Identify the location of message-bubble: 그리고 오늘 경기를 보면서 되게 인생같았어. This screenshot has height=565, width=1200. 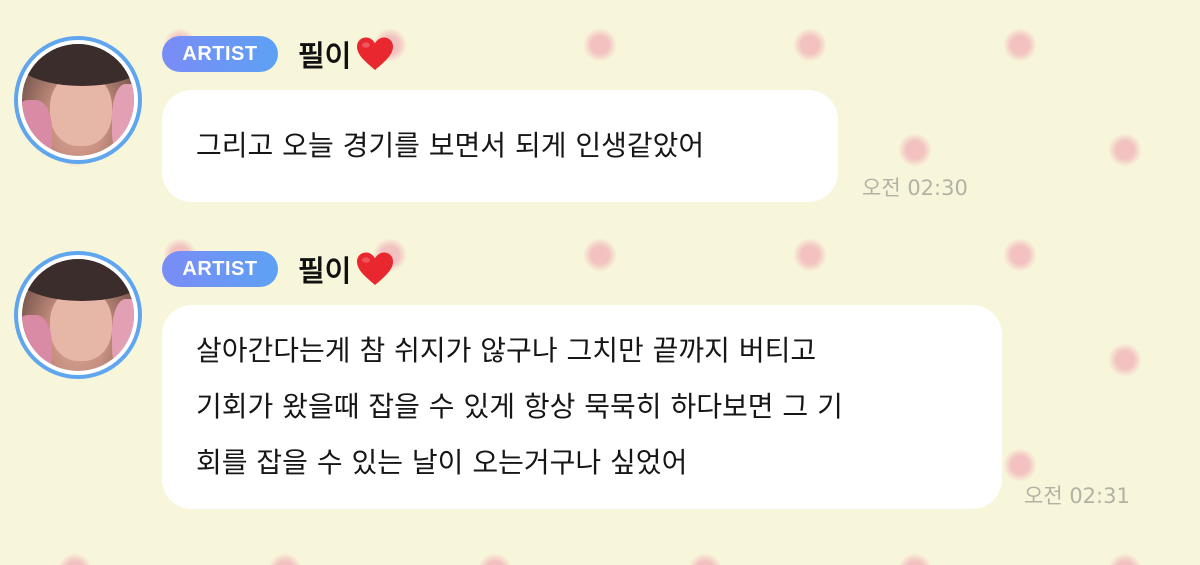
(500, 146).